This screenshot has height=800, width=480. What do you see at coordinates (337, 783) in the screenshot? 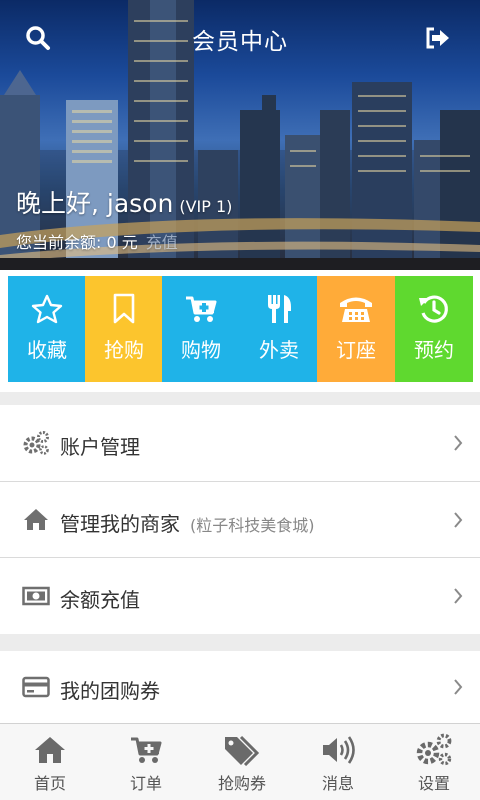
I see `nav-label: 消息` at bounding box center [337, 783].